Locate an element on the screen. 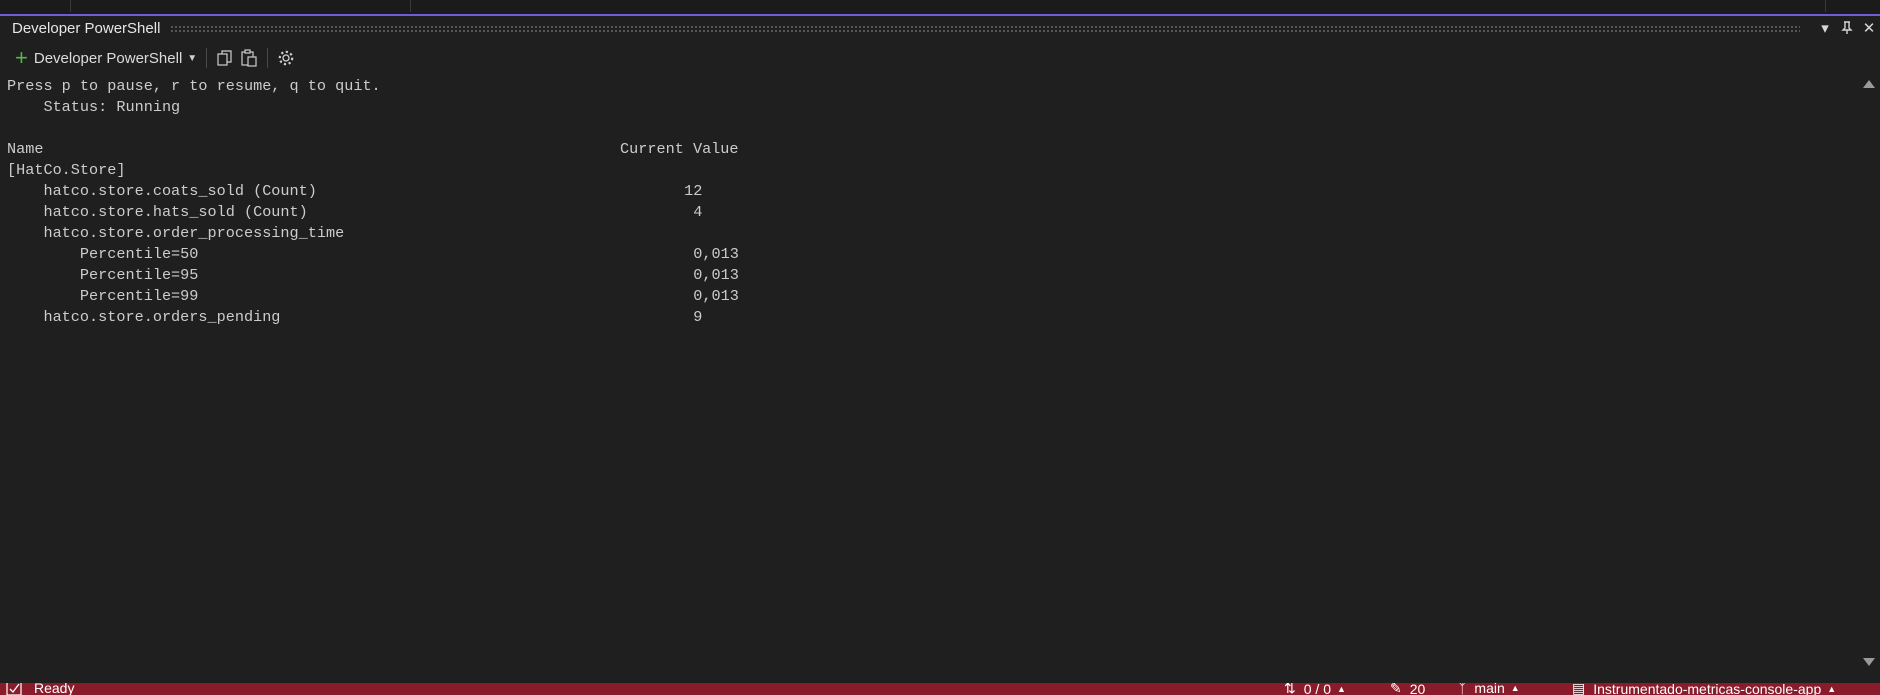 The width and height of the screenshot is (1880, 695). sync-arrows-icon: ⇅ is located at coordinates (1290, 689).